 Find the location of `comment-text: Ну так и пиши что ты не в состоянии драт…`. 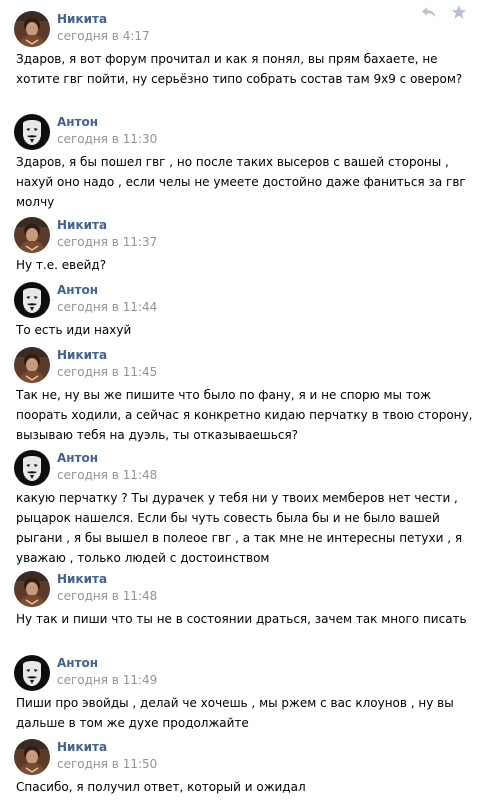

comment-text: Ну так и пиши что ты не в состоянии драт… is located at coordinates (241, 619).